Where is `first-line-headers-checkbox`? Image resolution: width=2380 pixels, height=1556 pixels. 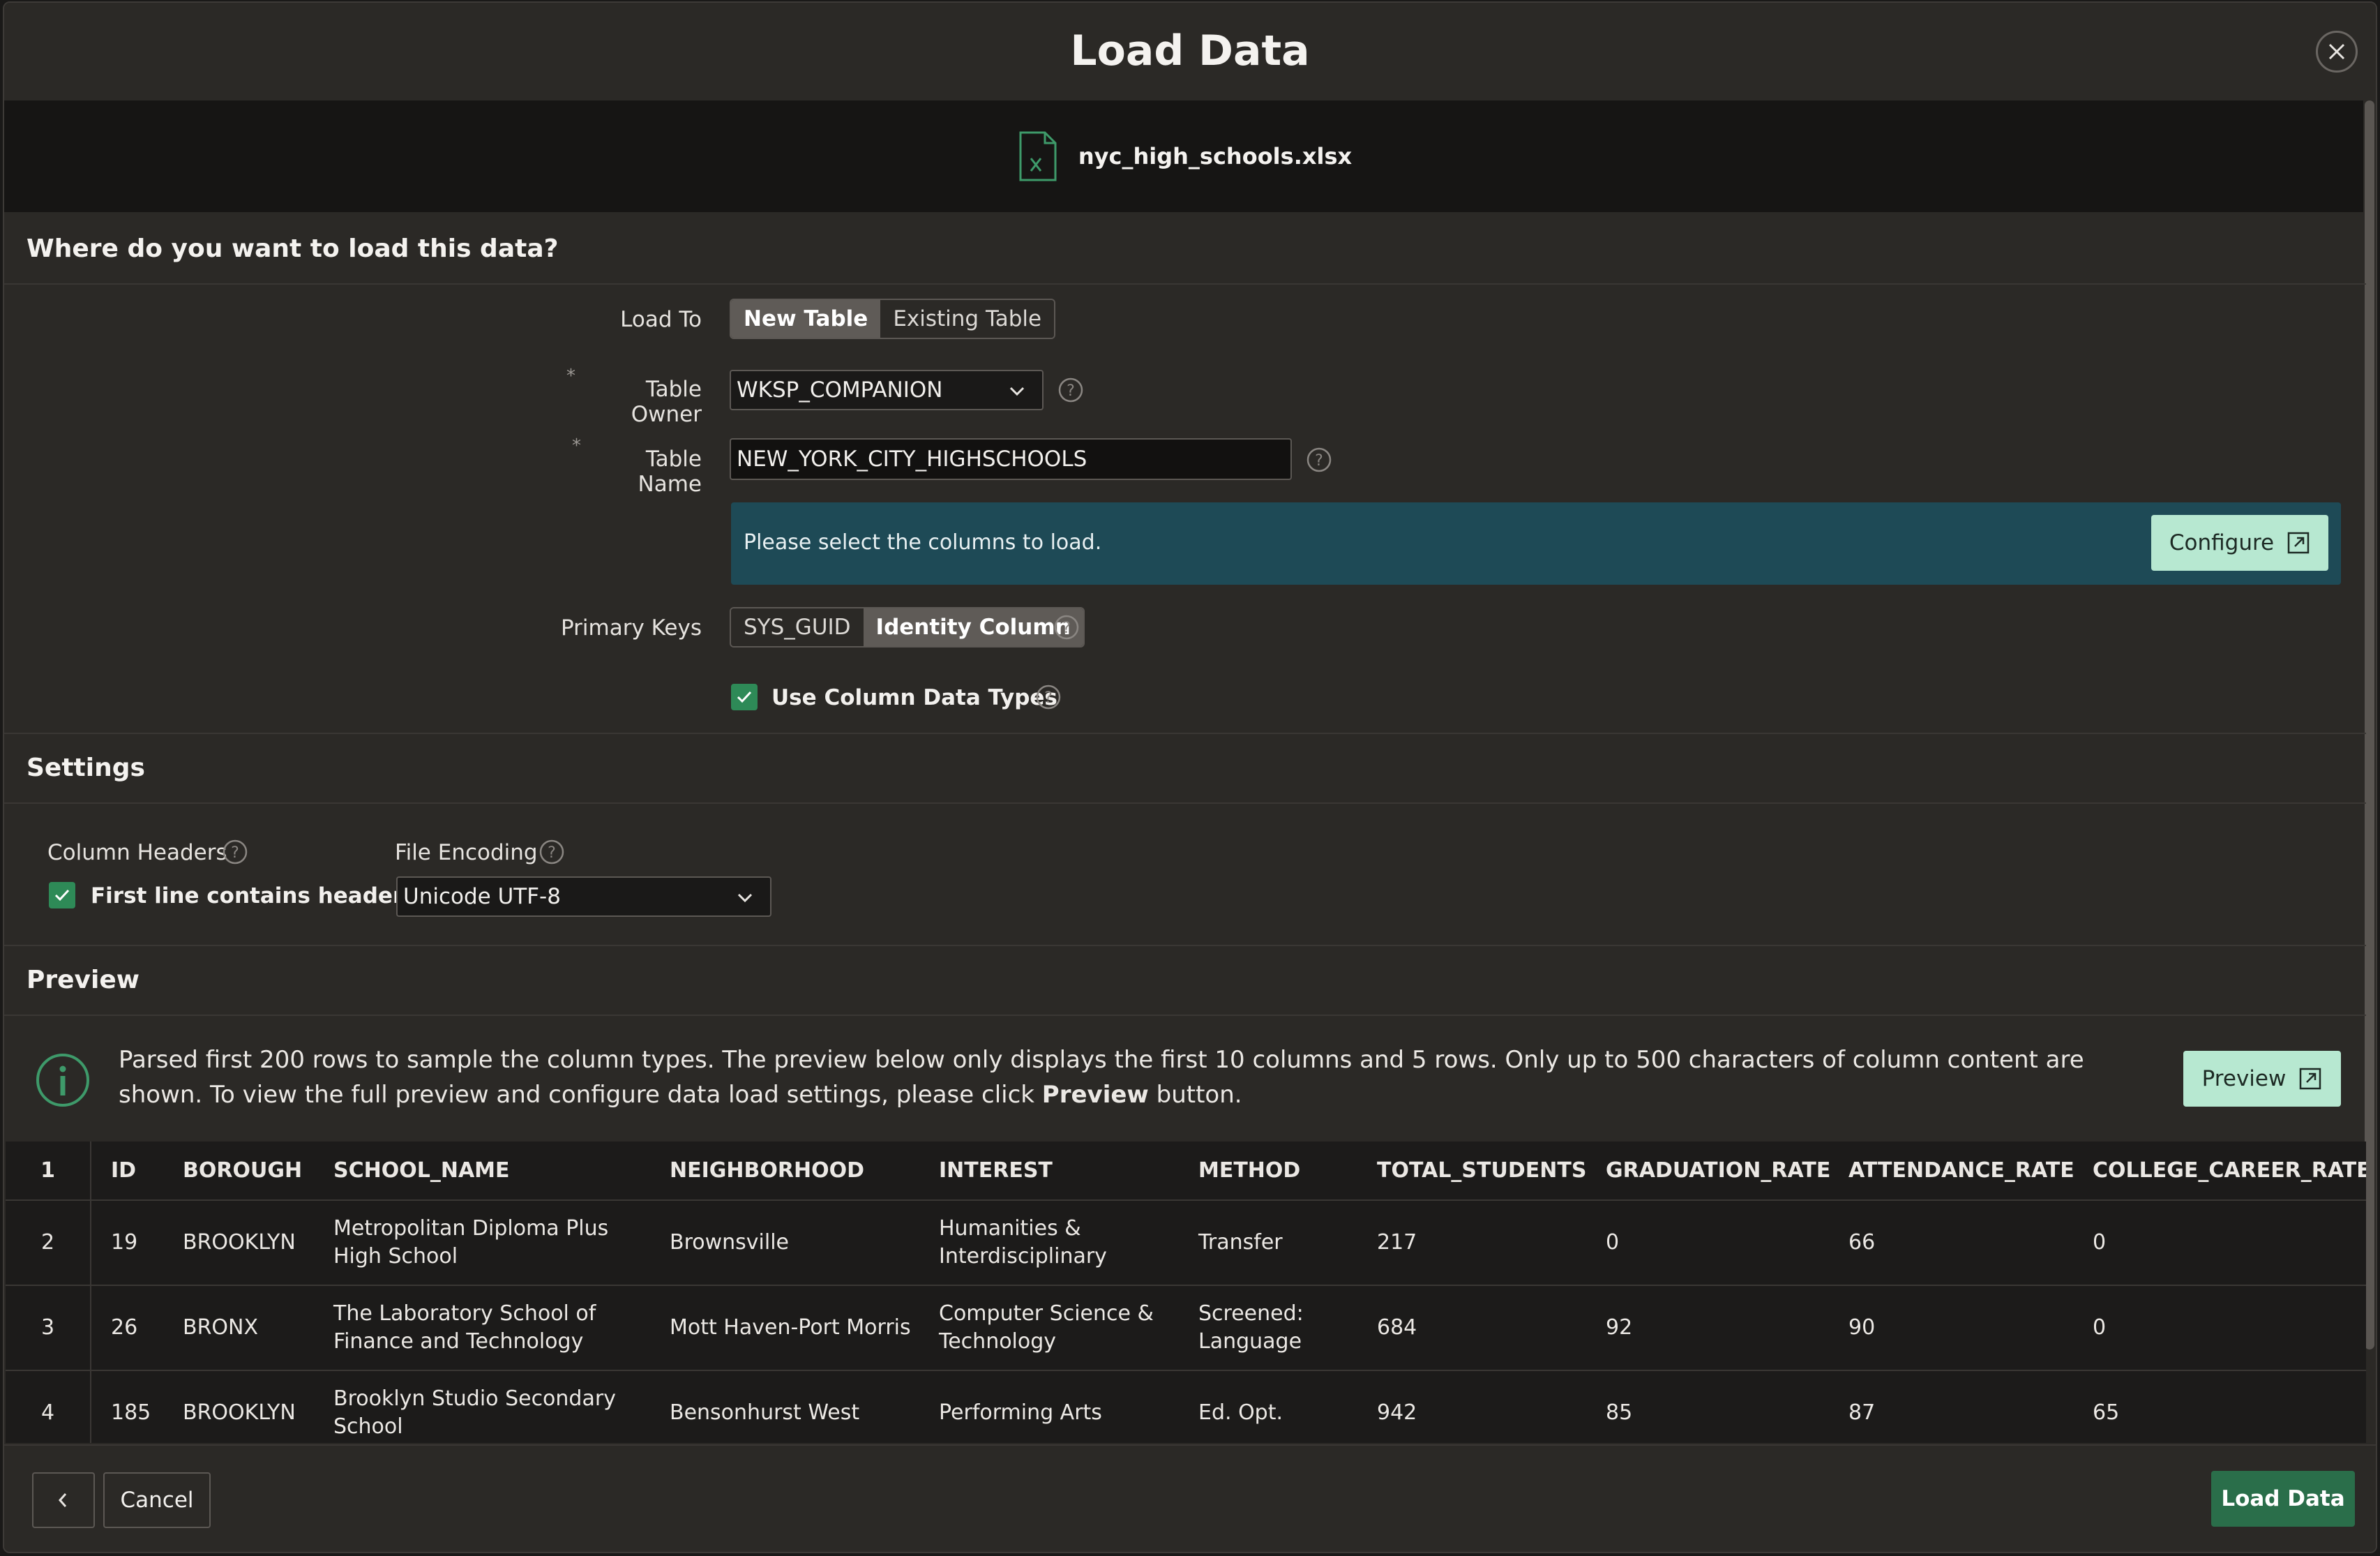
first-line-headers-checkbox is located at coordinates (62, 895).